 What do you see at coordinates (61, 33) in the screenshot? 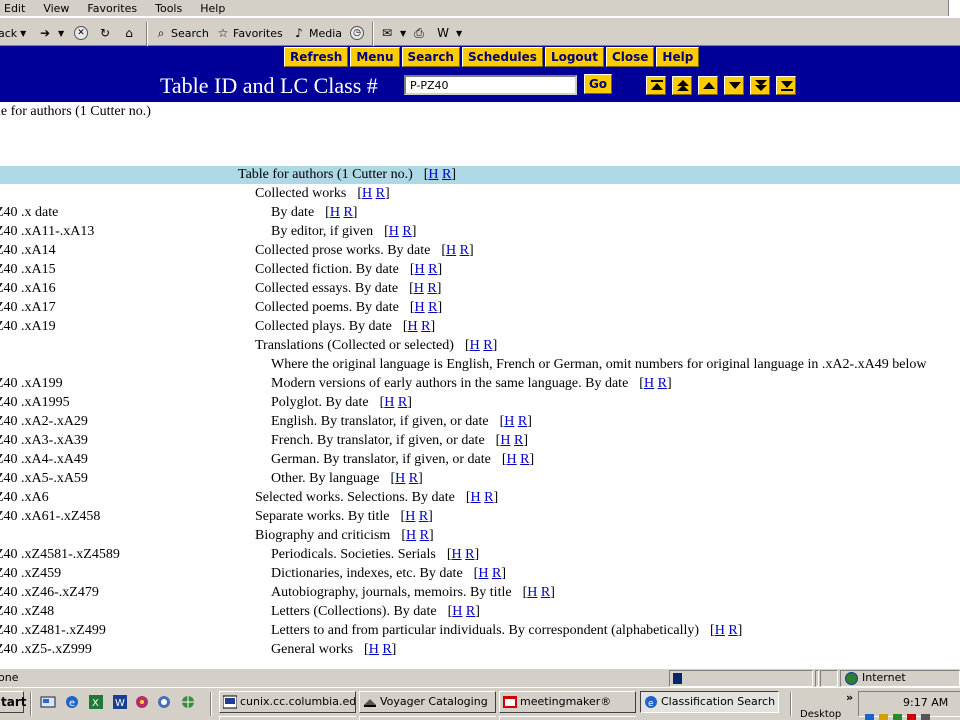
I see `forward-dropdown-icon: ▼` at bounding box center [61, 33].